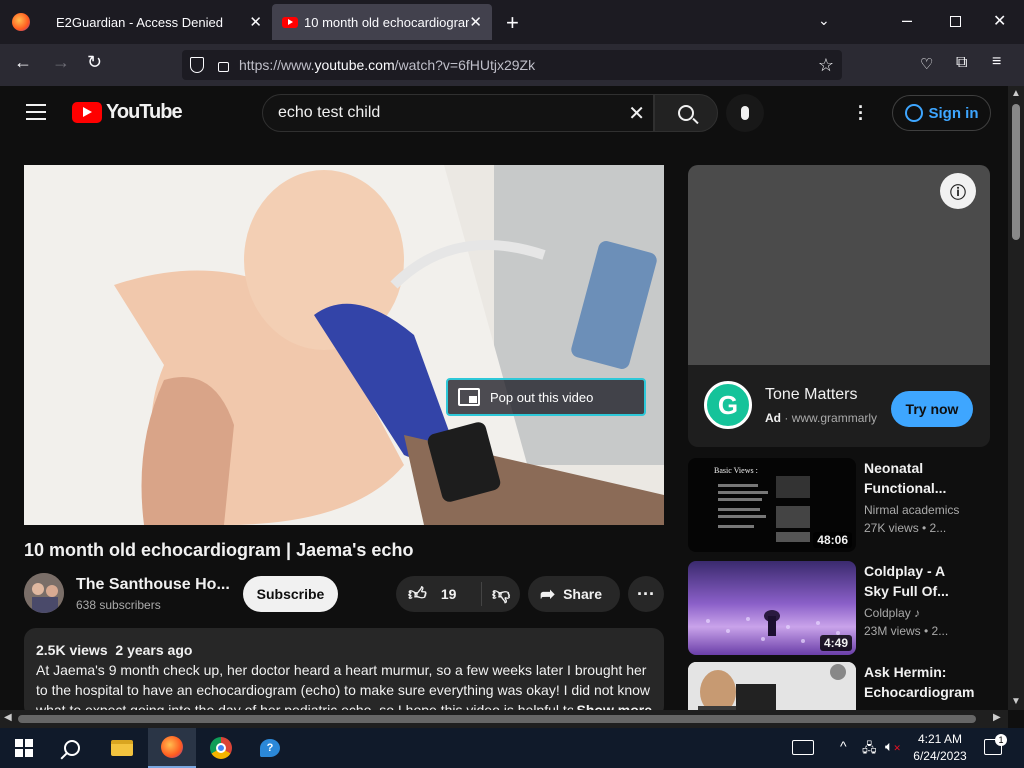 The height and width of the screenshot is (768, 1024). What do you see at coordinates (772, 505) in the screenshot?
I see `video-thumbnail: Basic Views : 48:06` at bounding box center [772, 505].